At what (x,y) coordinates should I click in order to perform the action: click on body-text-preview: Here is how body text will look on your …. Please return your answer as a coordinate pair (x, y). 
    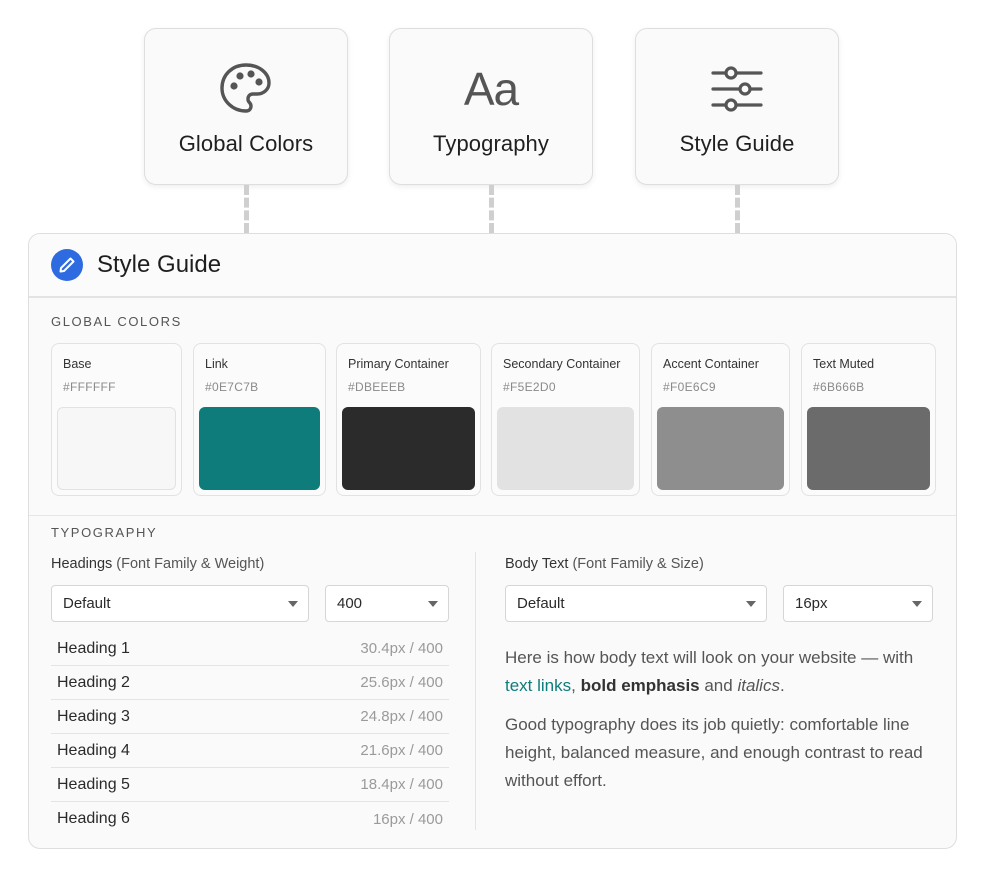
    Looking at the image, I should click on (715, 719).